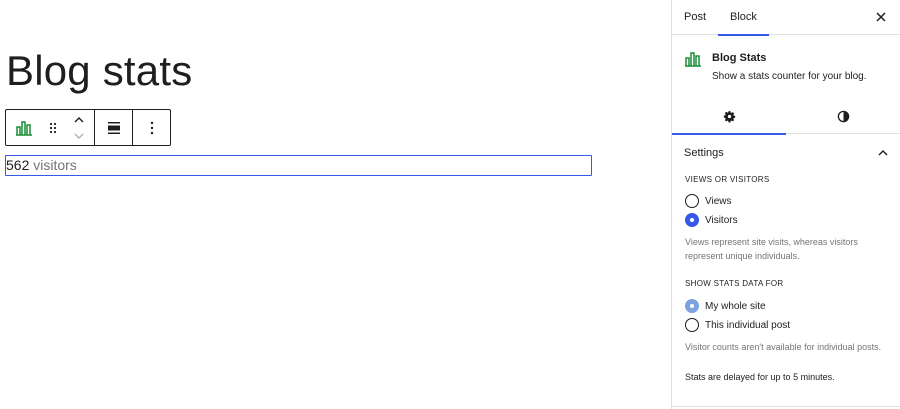 The image size is (900, 409). Describe the element at coordinates (748, 325) in the screenshot. I see `radio-individual-post-label: This individual post` at that location.